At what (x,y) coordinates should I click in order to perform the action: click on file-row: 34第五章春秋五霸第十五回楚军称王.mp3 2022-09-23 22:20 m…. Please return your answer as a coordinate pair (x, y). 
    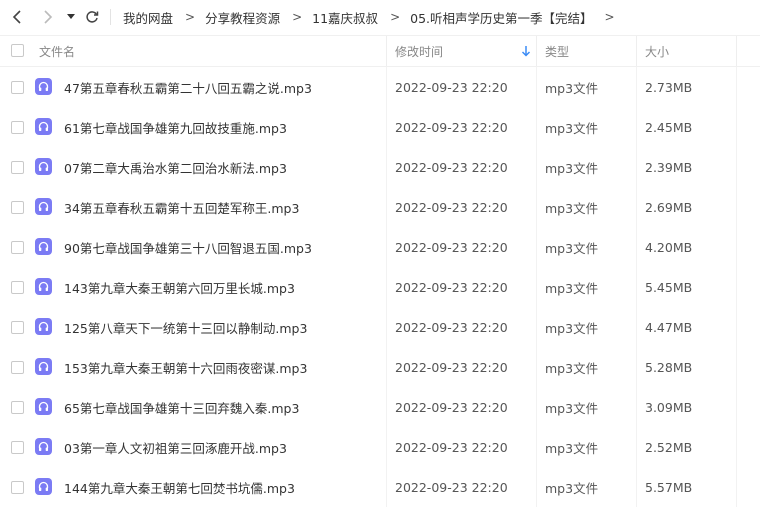
    Looking at the image, I should click on (380, 207).